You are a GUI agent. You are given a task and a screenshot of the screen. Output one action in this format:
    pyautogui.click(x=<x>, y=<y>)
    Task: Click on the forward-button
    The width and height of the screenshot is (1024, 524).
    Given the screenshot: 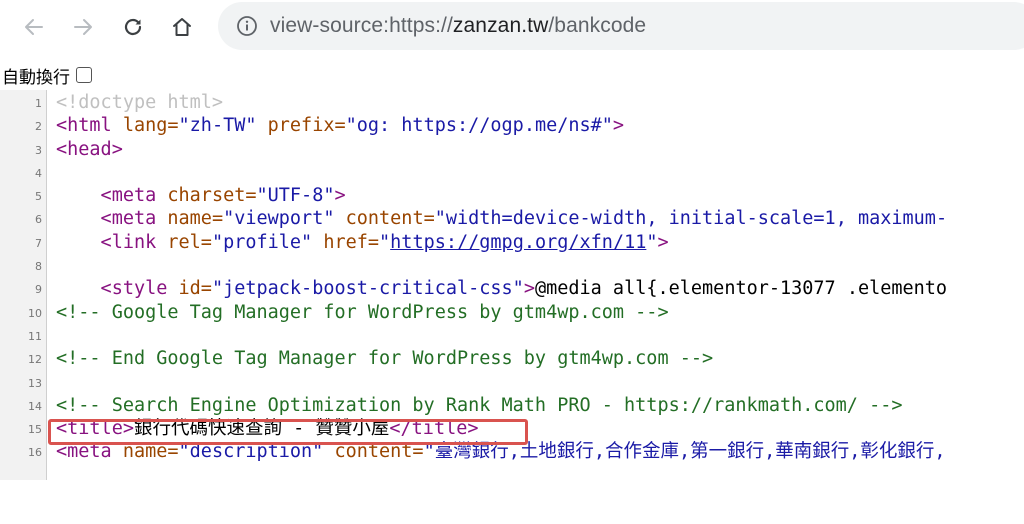 What is the action you would take?
    pyautogui.click(x=83, y=27)
    